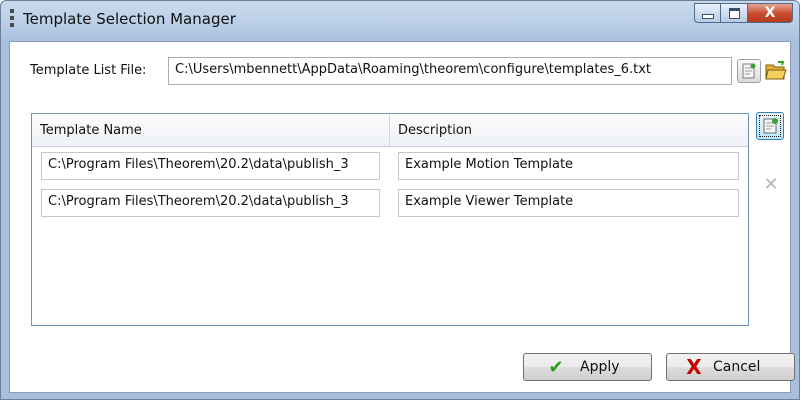 The image size is (802, 402). I want to click on window-title: Template Selection Manager, so click(129, 19).